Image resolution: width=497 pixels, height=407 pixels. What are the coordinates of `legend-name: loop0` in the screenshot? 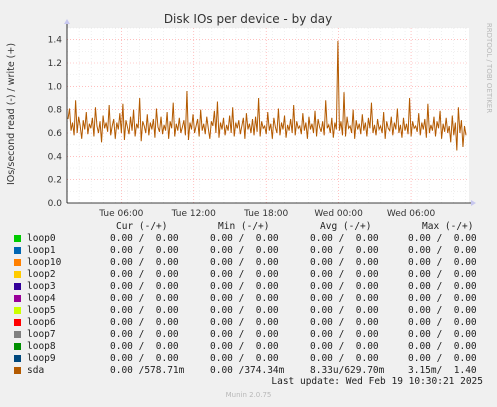 It's located at (41, 238).